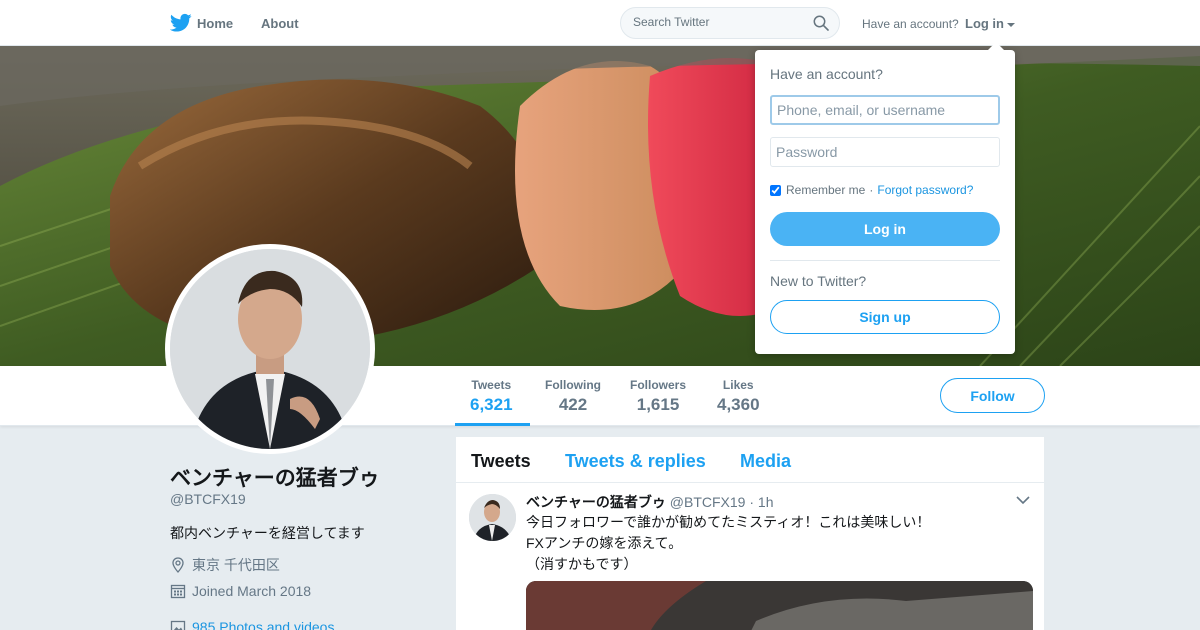 This screenshot has height=630, width=1200. What do you see at coordinates (885, 152) in the screenshot?
I see `password-field` at bounding box center [885, 152].